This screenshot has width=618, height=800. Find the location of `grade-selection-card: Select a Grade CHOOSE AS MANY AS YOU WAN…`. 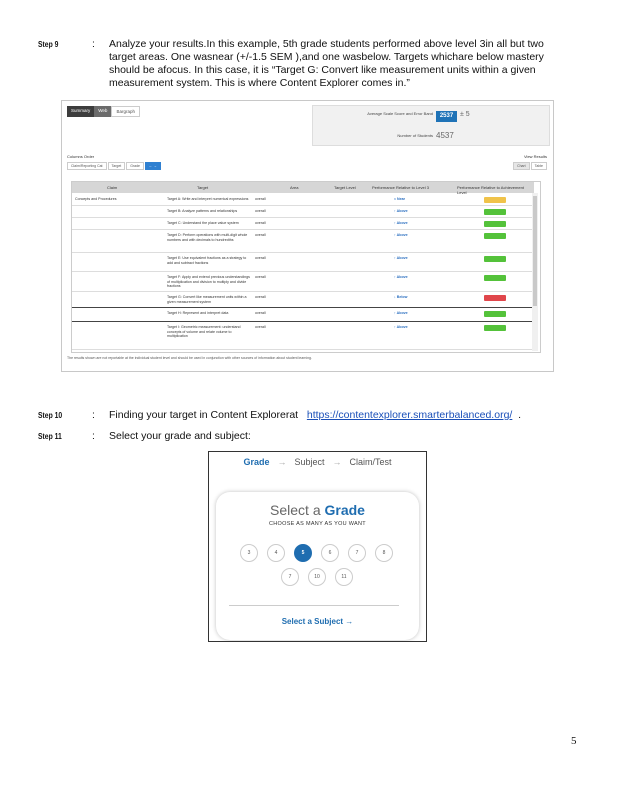

grade-selection-card: Select a Grade CHOOSE AS MANY AS YOU WAN… is located at coordinates (317, 566).